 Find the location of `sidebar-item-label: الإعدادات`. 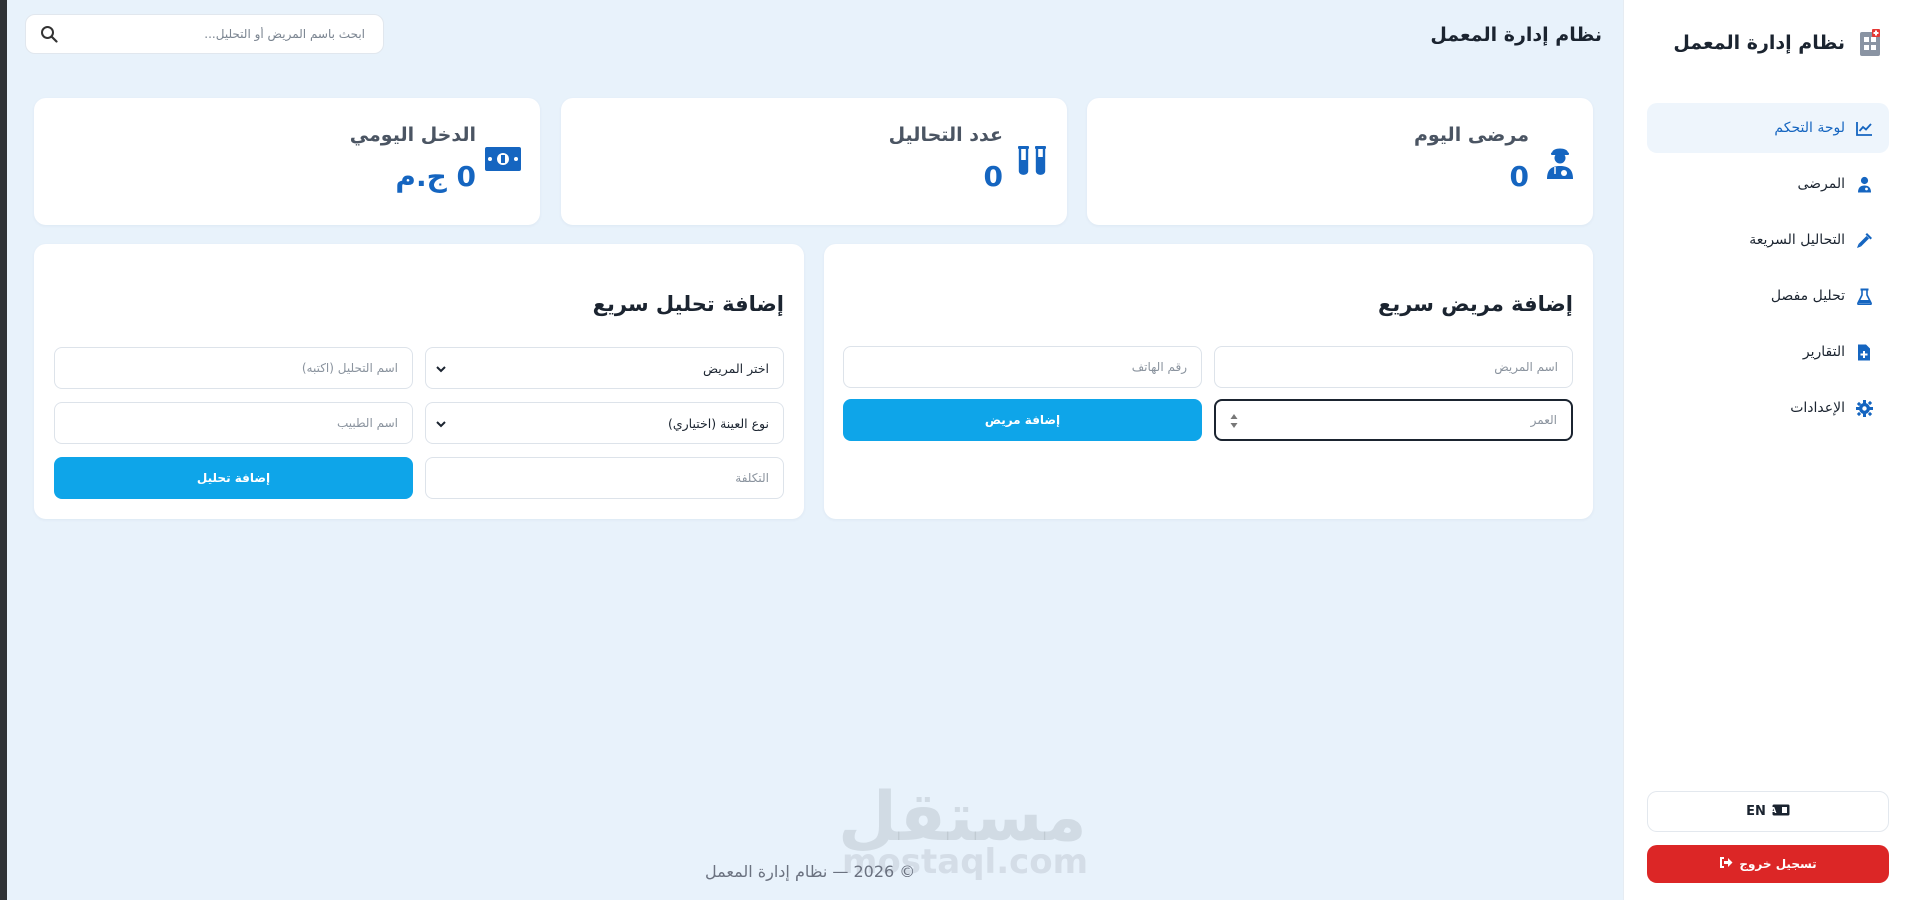

sidebar-item-label: الإعدادات is located at coordinates (1817, 408).